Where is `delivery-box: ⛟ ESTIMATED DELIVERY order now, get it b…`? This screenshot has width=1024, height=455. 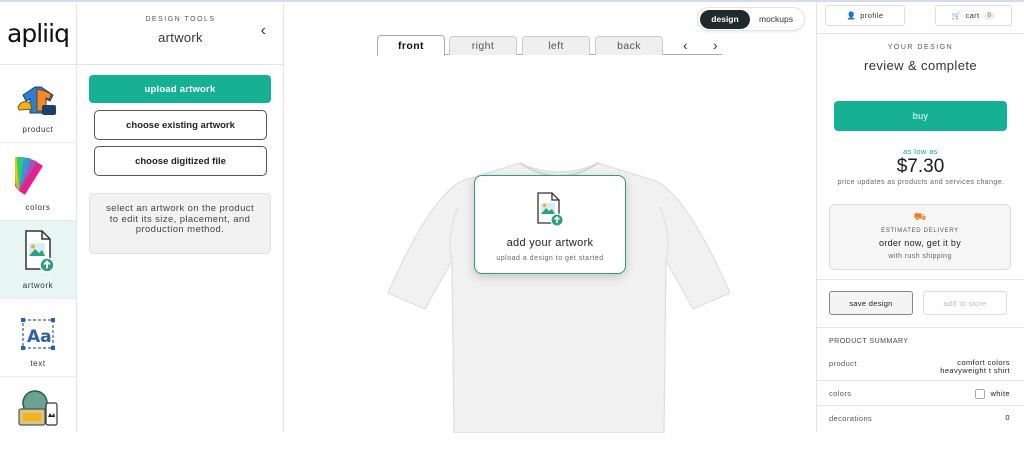 delivery-box: ⛟ ESTIMATED DELIVERY order now, get it b… is located at coordinates (920, 237).